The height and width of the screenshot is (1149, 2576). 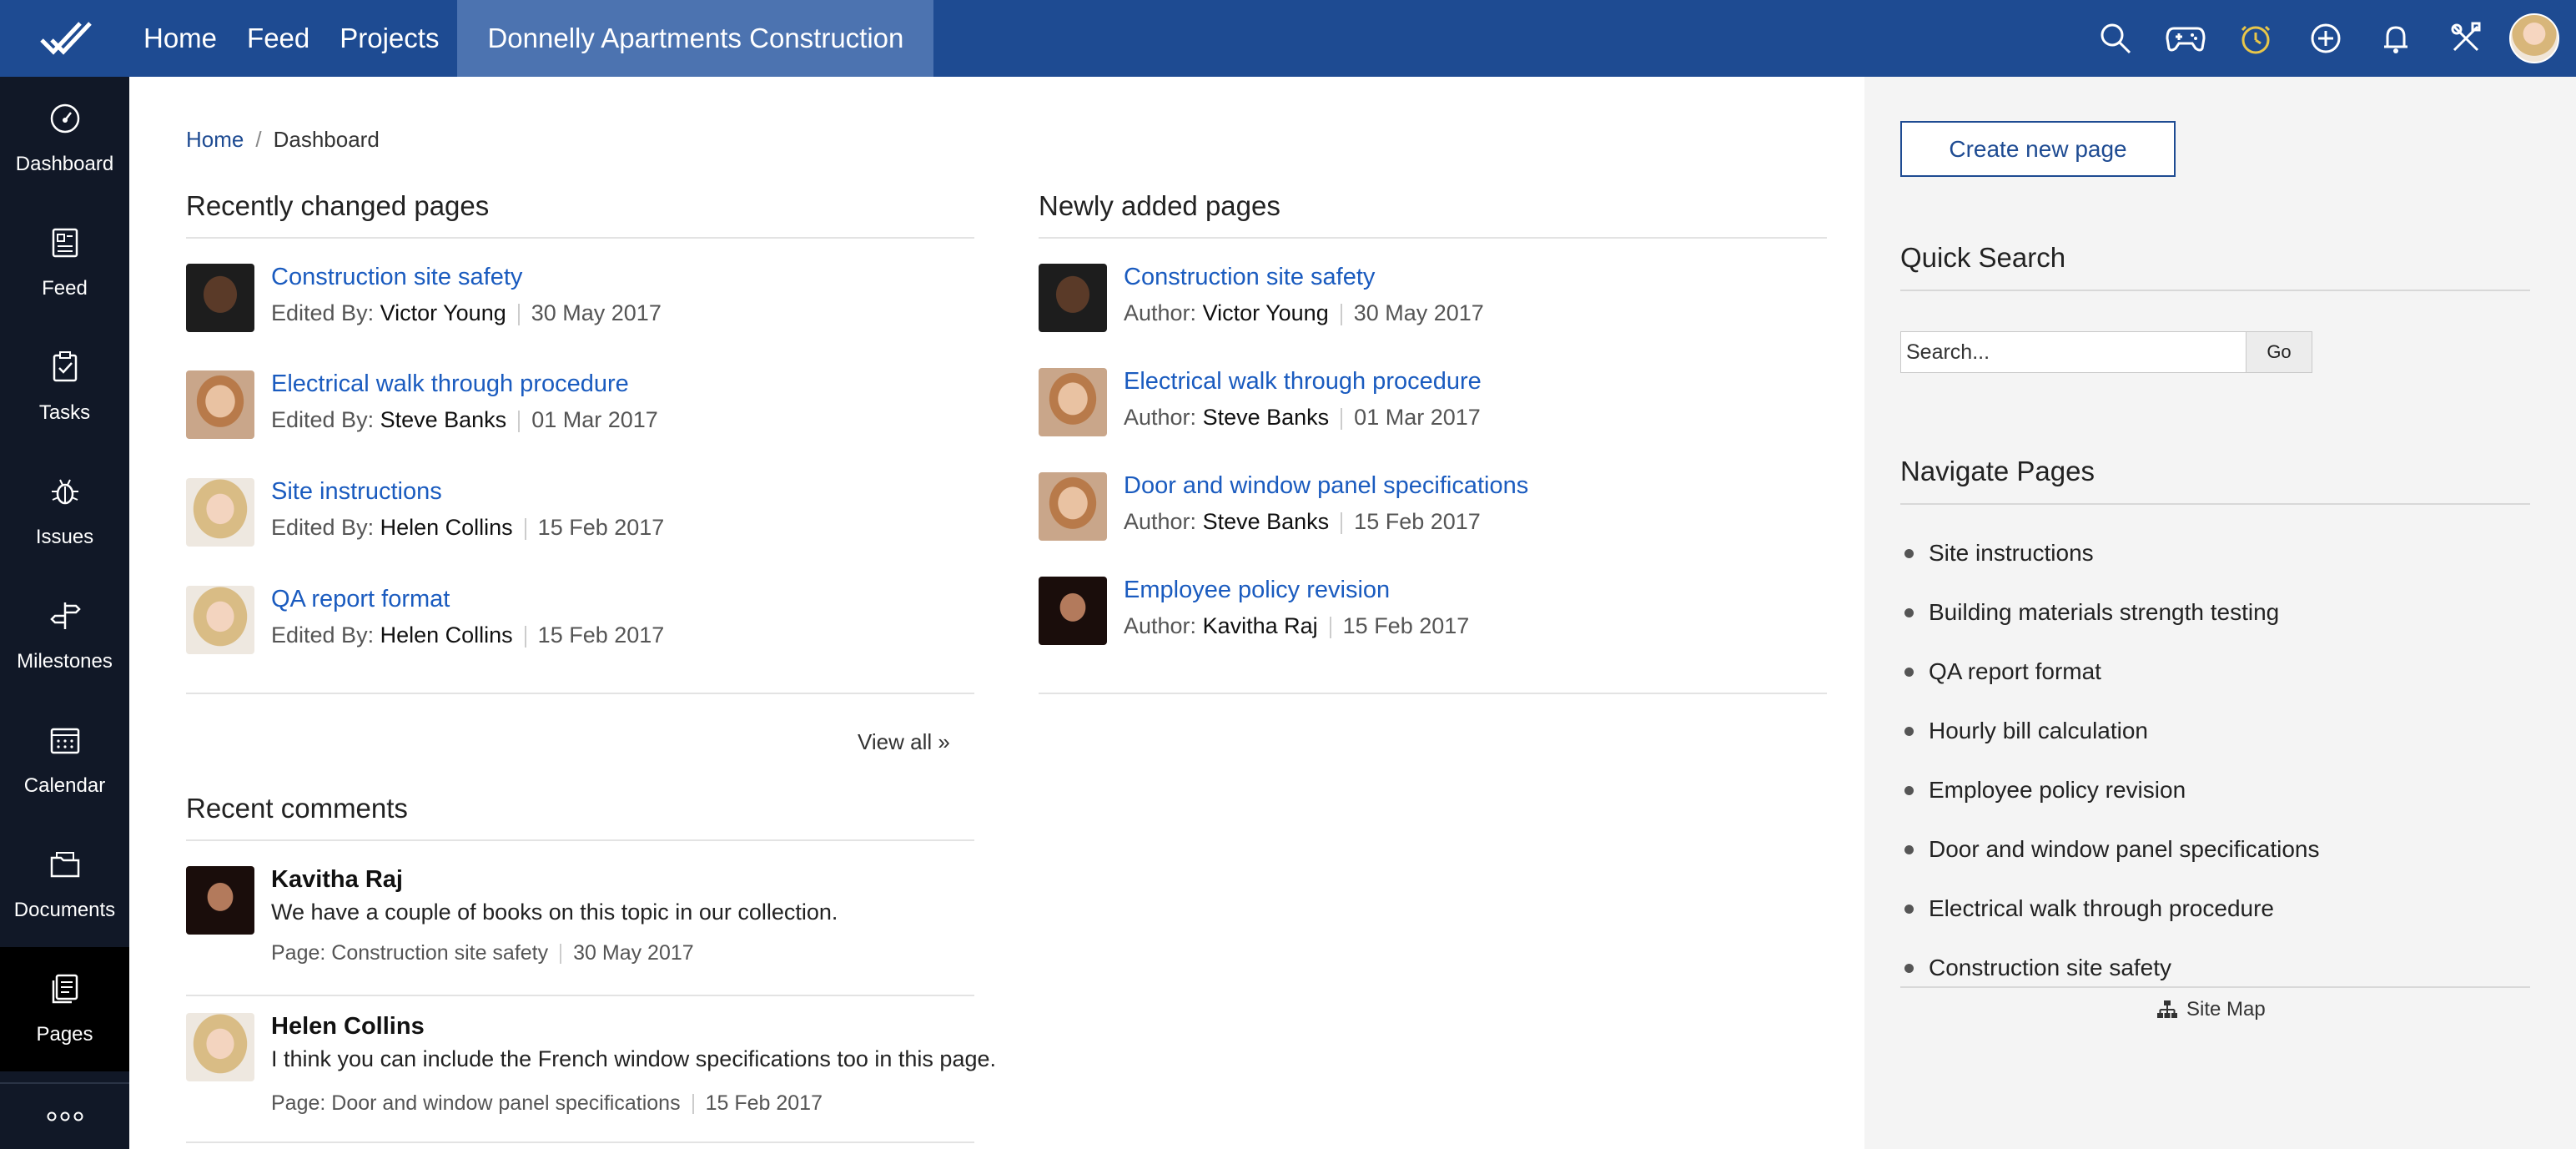 What do you see at coordinates (337, 879) in the screenshot?
I see `comment-author: Kavitha Raj` at bounding box center [337, 879].